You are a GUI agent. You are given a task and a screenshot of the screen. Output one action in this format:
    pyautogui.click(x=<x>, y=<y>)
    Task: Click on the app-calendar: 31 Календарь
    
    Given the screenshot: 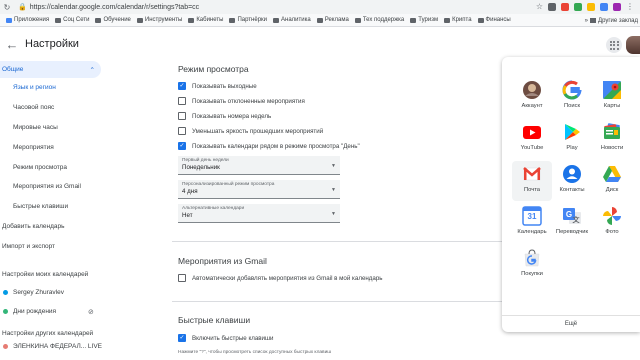 What is the action you would take?
    pyautogui.click(x=532, y=223)
    